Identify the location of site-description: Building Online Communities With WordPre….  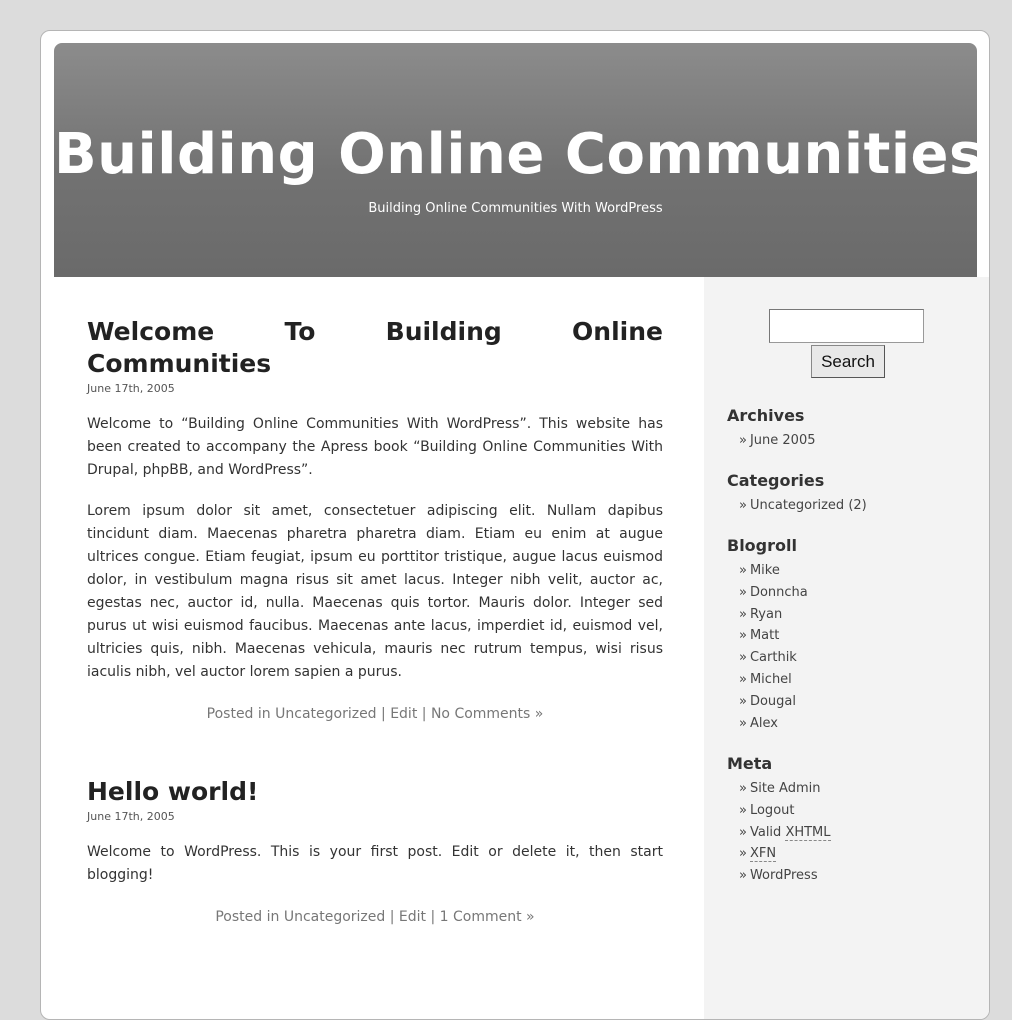
(515, 208).